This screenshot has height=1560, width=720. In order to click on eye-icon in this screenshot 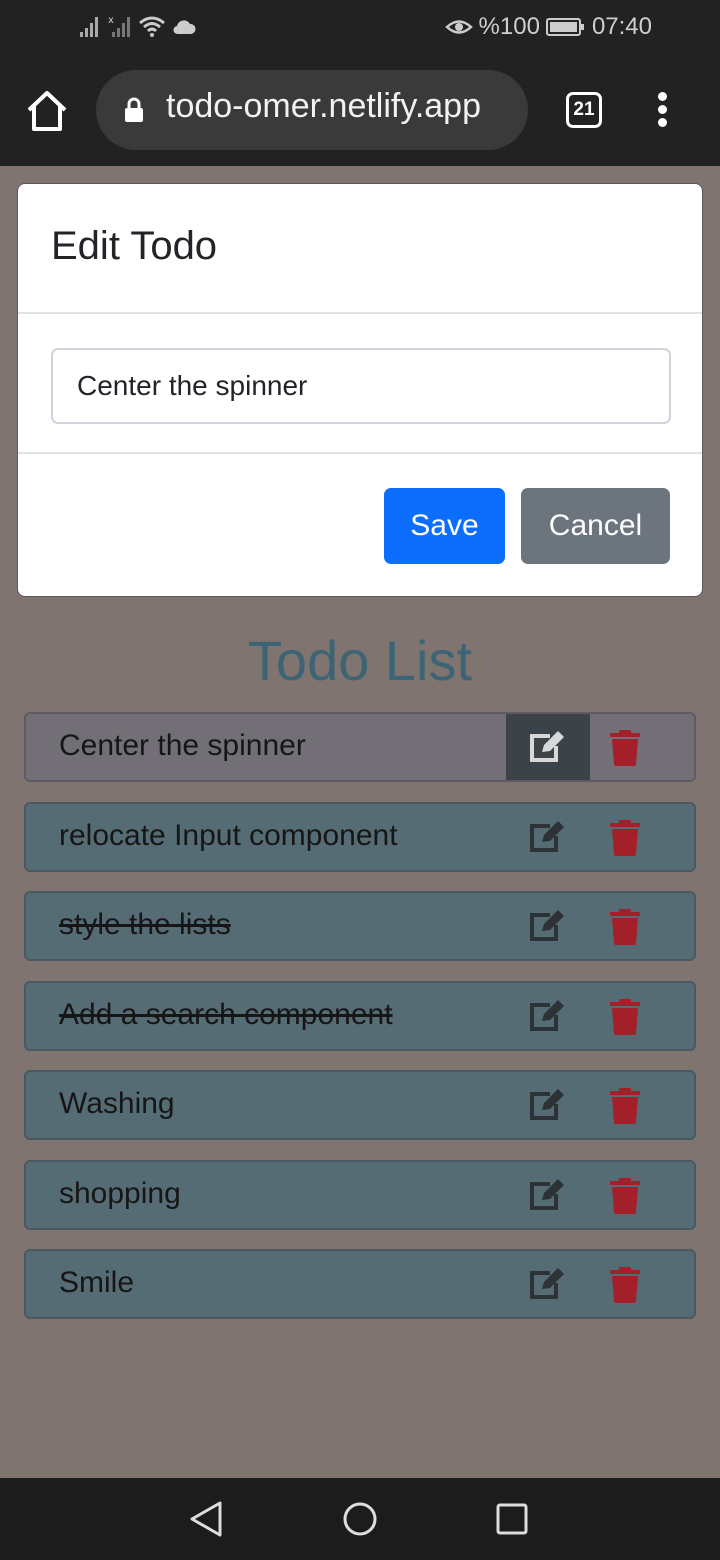, I will do `click(458, 27)`.